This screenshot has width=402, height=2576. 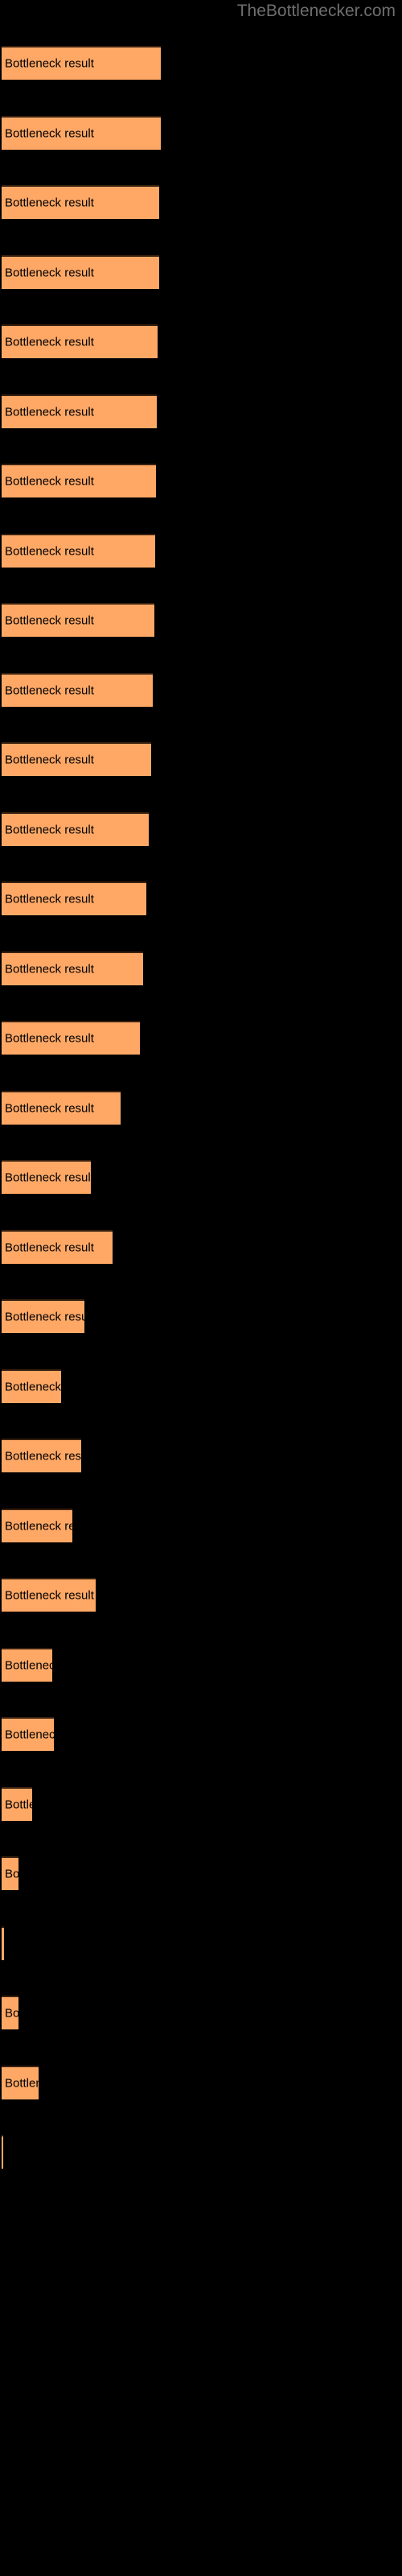 I want to click on bar-15: Bottleneck result, so click(x=71, y=1038).